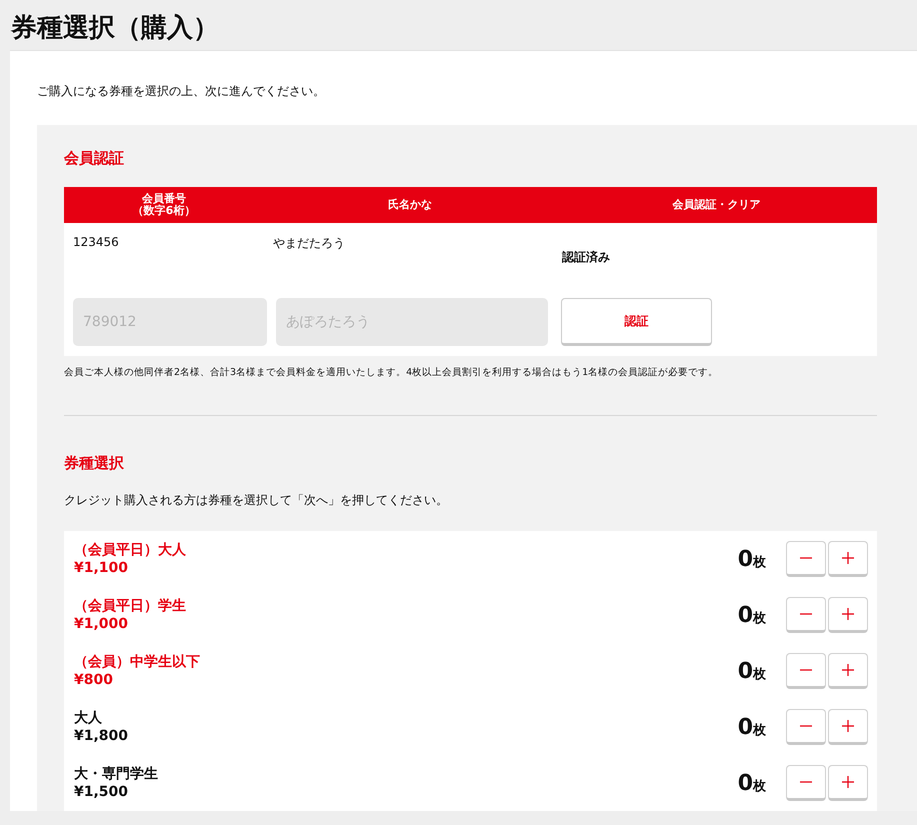 The width and height of the screenshot is (917, 825). I want to click on ticket-price: ¥1,800, so click(102, 736).